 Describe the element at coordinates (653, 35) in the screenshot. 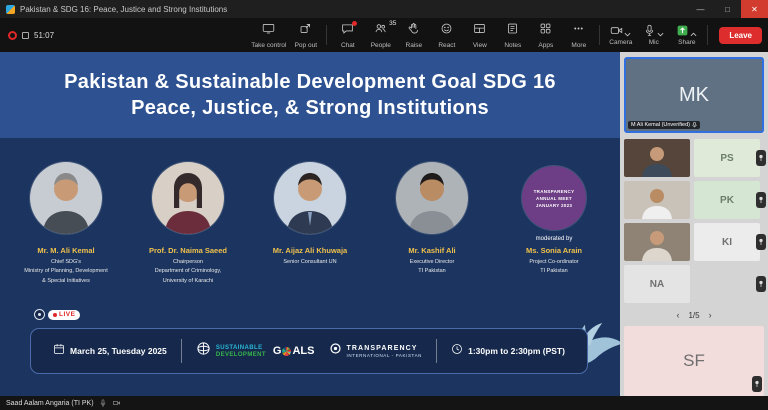

I see `mic-button: Mic` at that location.